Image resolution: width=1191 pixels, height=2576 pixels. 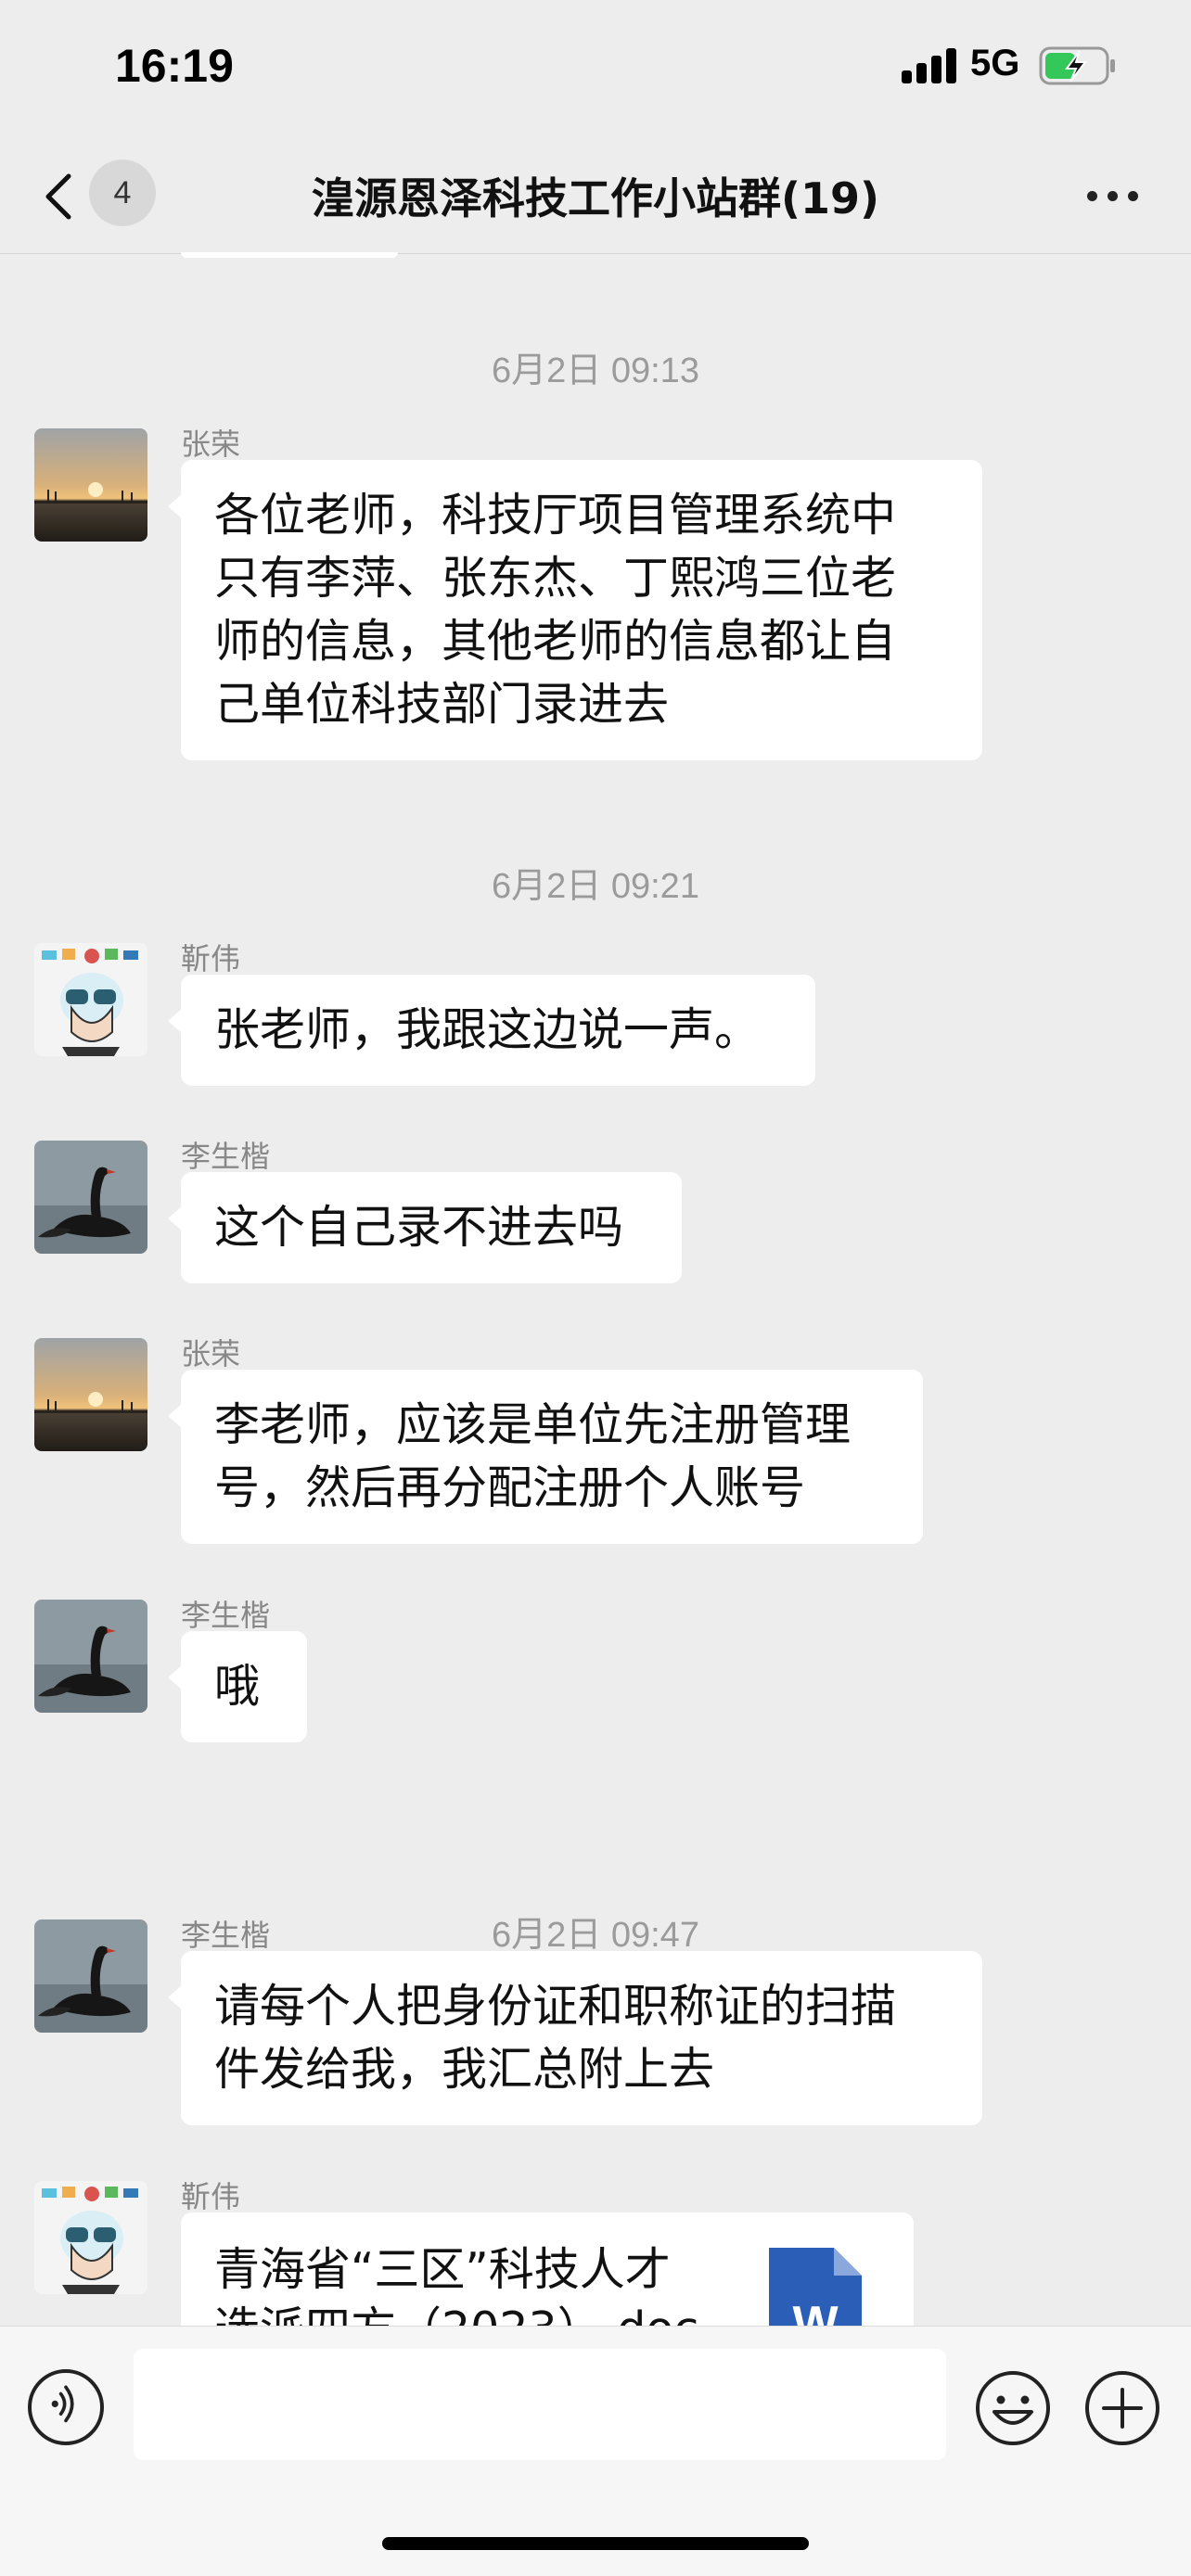 I want to click on chevron-left-icon, so click(x=58, y=196).